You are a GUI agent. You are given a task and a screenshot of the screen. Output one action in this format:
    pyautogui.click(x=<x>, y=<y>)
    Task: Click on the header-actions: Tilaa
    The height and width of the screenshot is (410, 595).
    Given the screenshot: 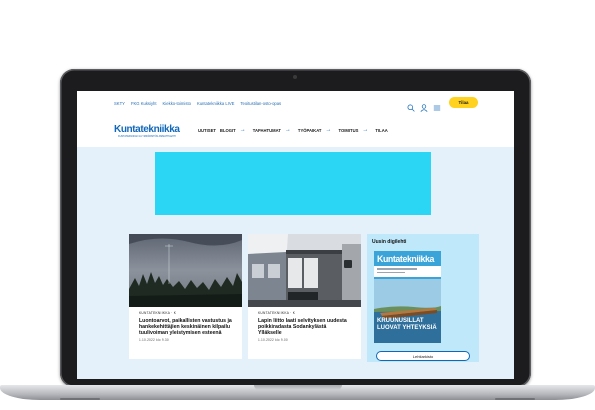 What is the action you would take?
    pyautogui.click(x=442, y=104)
    